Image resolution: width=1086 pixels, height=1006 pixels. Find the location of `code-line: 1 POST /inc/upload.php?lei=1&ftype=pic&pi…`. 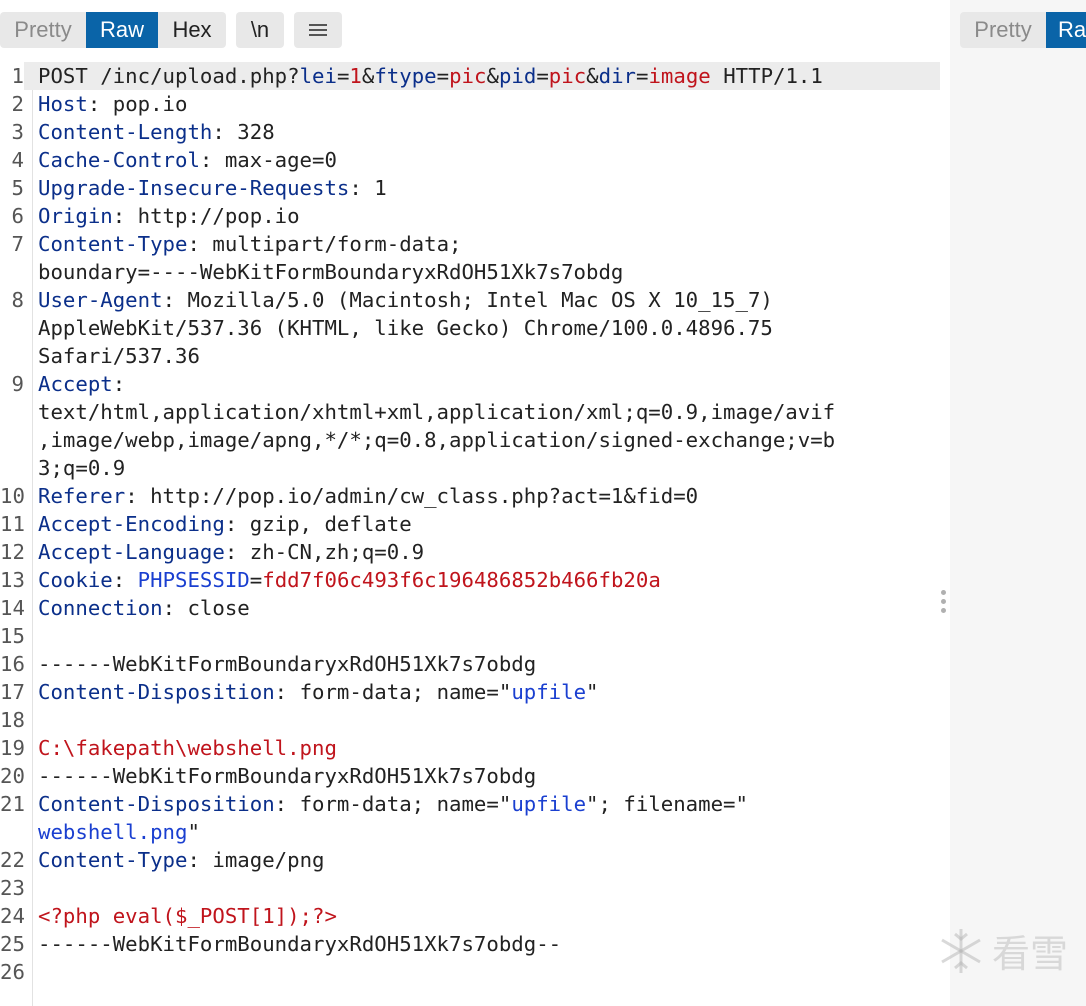

code-line: 1 POST /inc/upload.php?lei=1&ftype=pic&pi… is located at coordinates (470, 76).